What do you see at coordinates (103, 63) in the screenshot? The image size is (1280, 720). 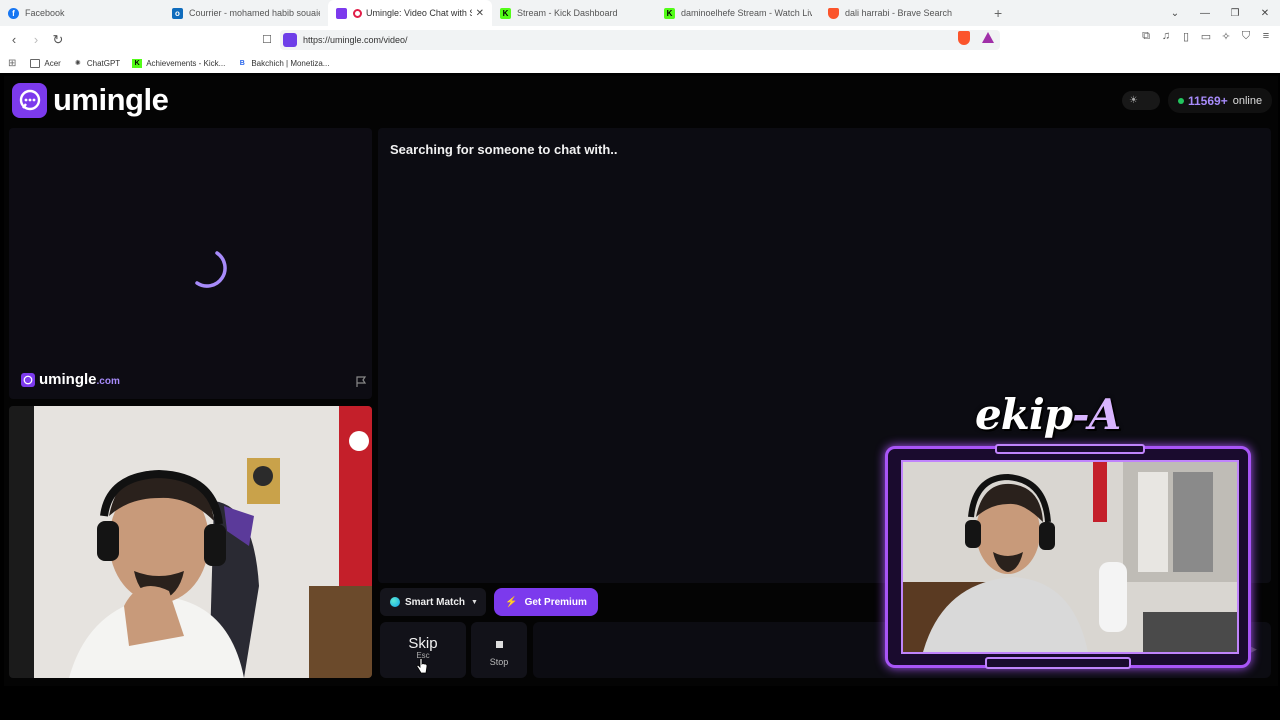 I see `bookmark-label: ChatGPT` at bounding box center [103, 63].